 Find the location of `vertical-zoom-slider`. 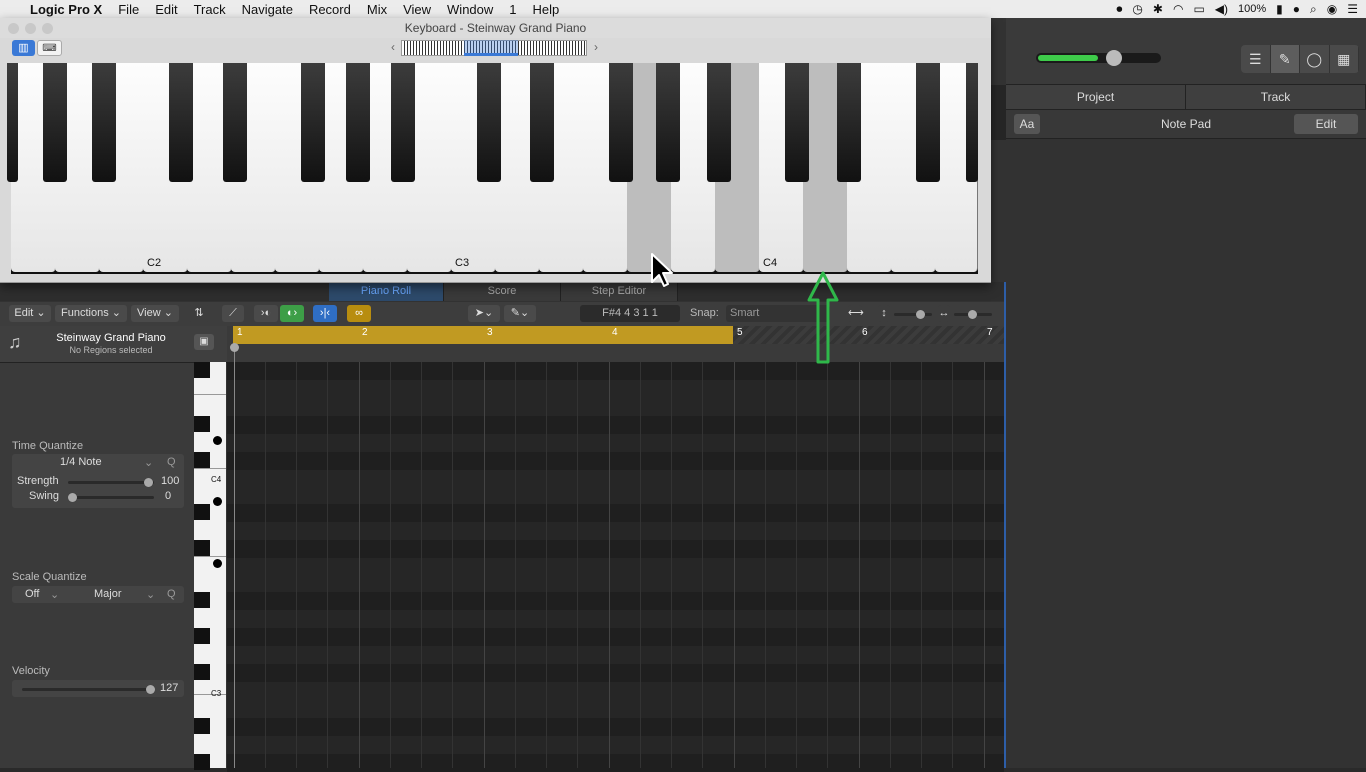

vertical-zoom-slider is located at coordinates (913, 314).